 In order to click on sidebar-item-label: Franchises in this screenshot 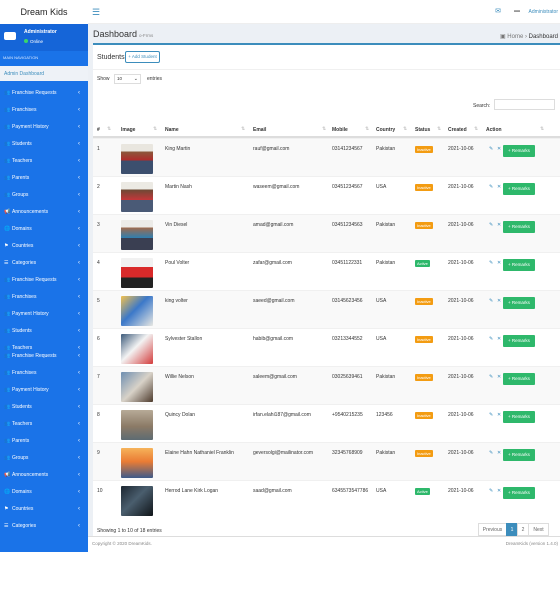, I will do `click(24, 109)`.